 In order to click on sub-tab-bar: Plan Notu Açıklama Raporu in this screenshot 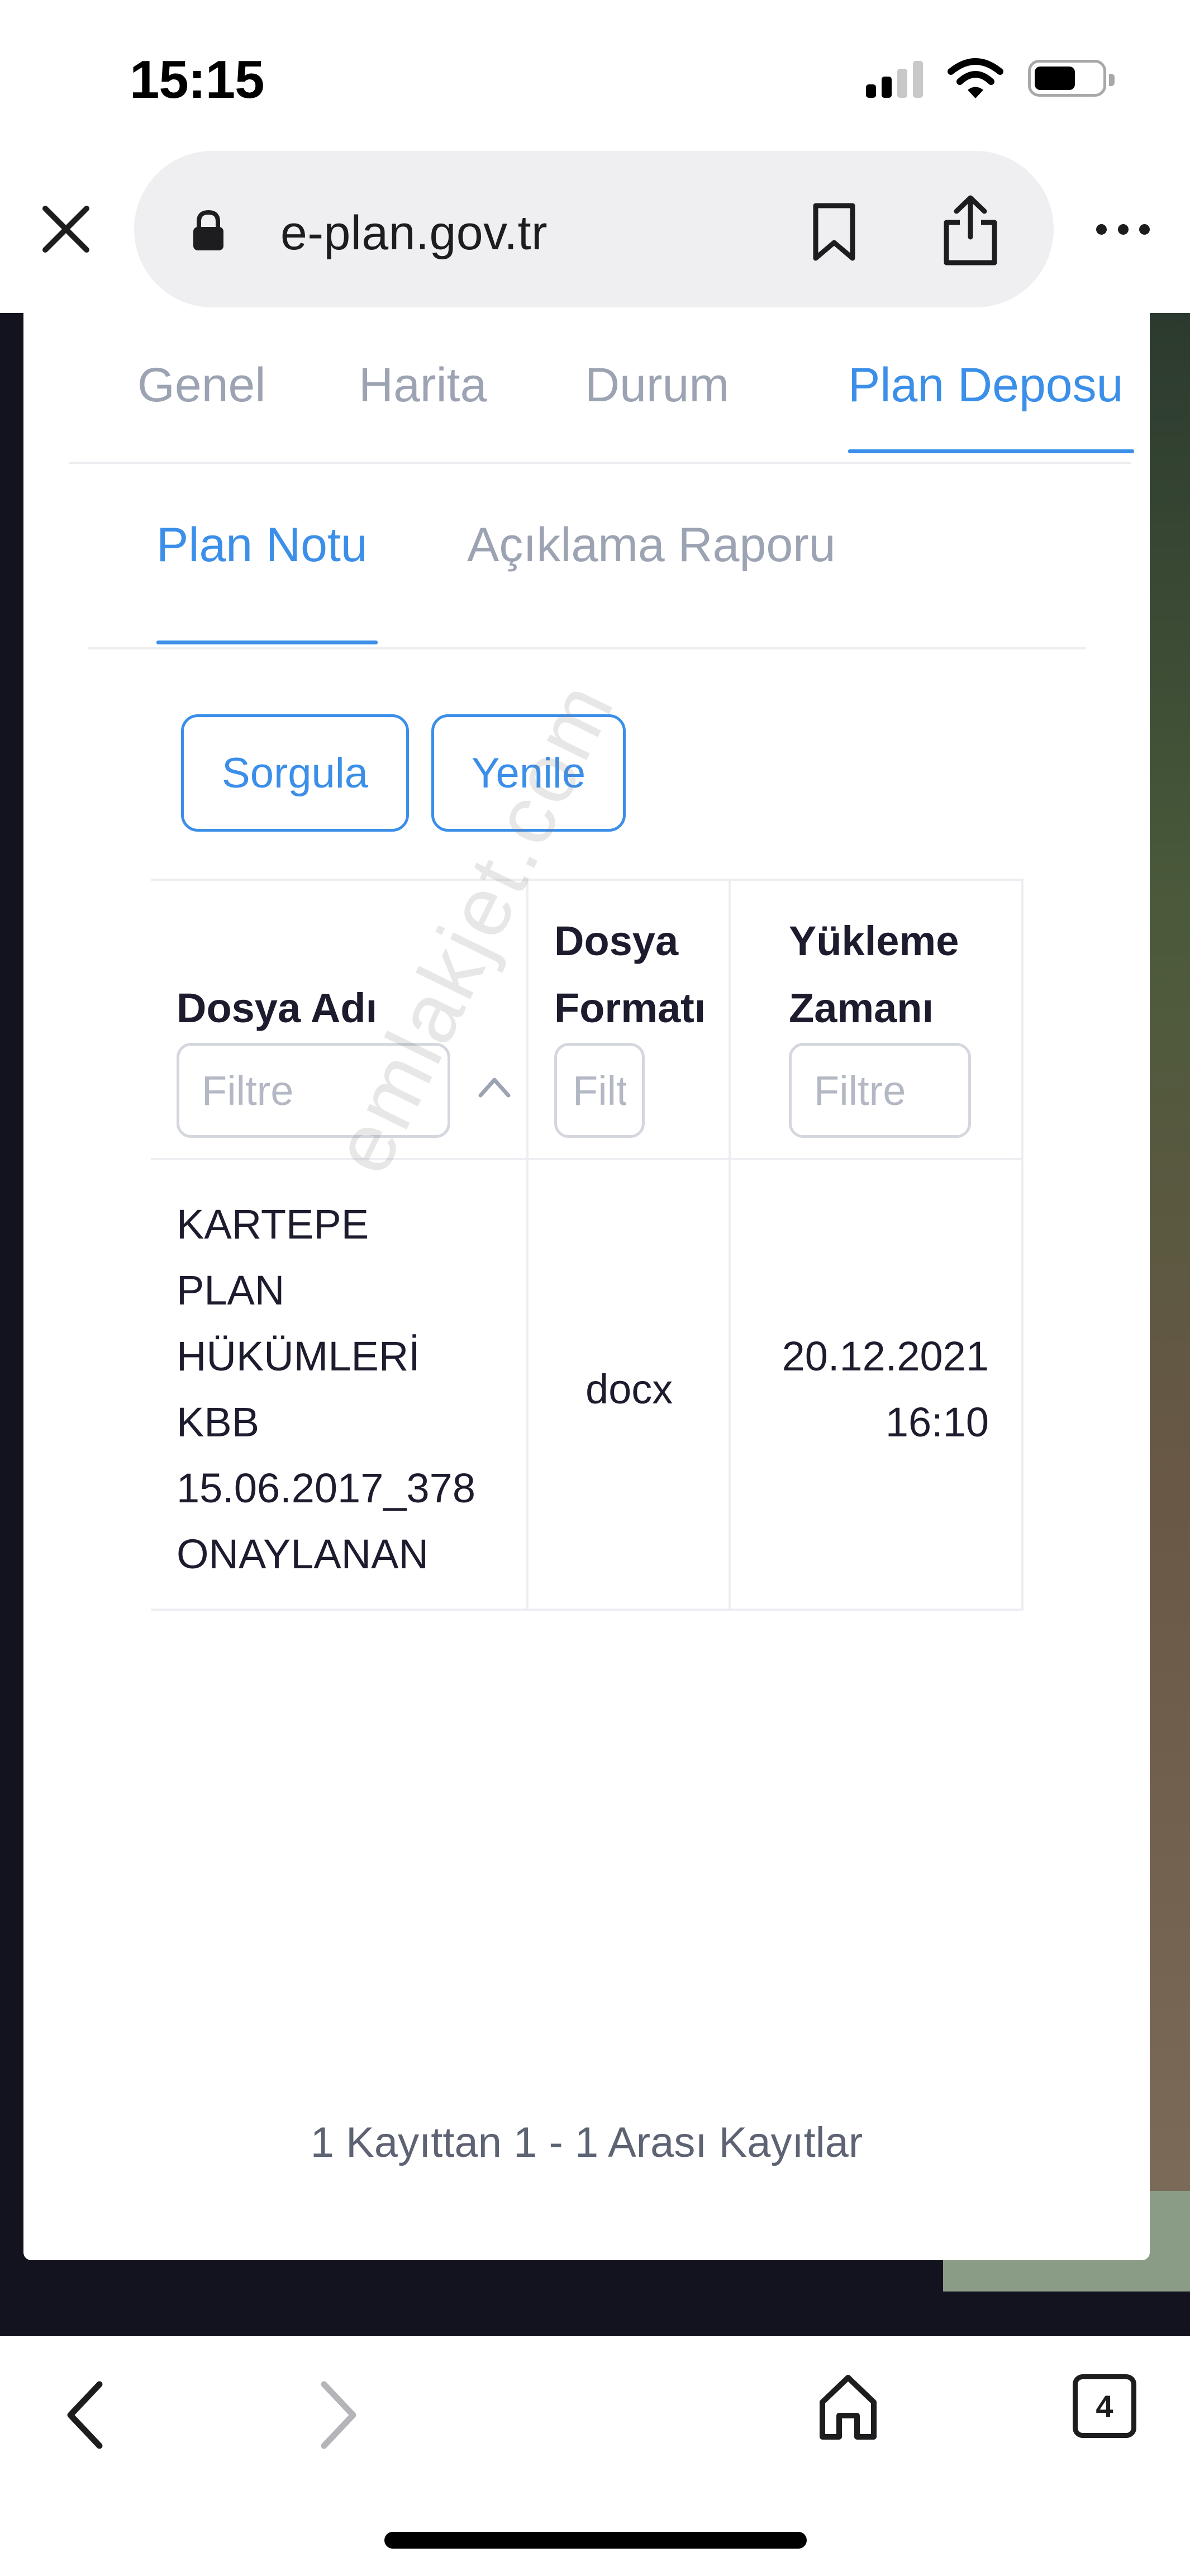, I will do `click(587, 557)`.